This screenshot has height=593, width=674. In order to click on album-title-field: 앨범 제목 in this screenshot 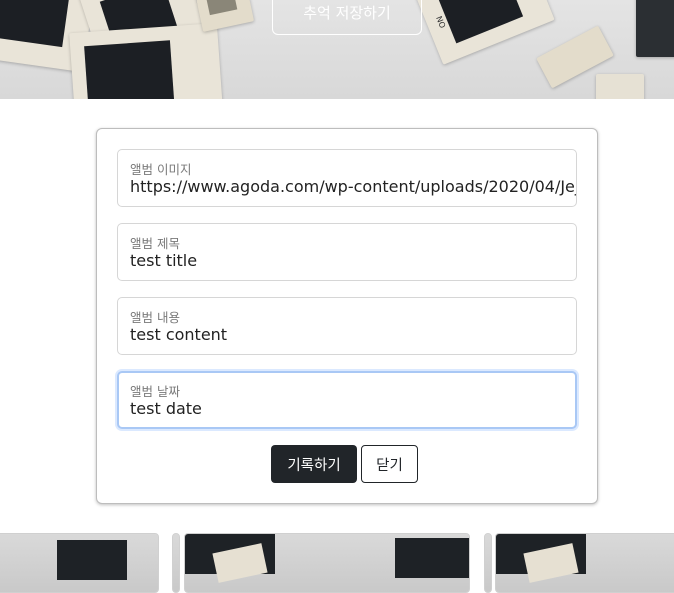, I will do `click(347, 252)`.